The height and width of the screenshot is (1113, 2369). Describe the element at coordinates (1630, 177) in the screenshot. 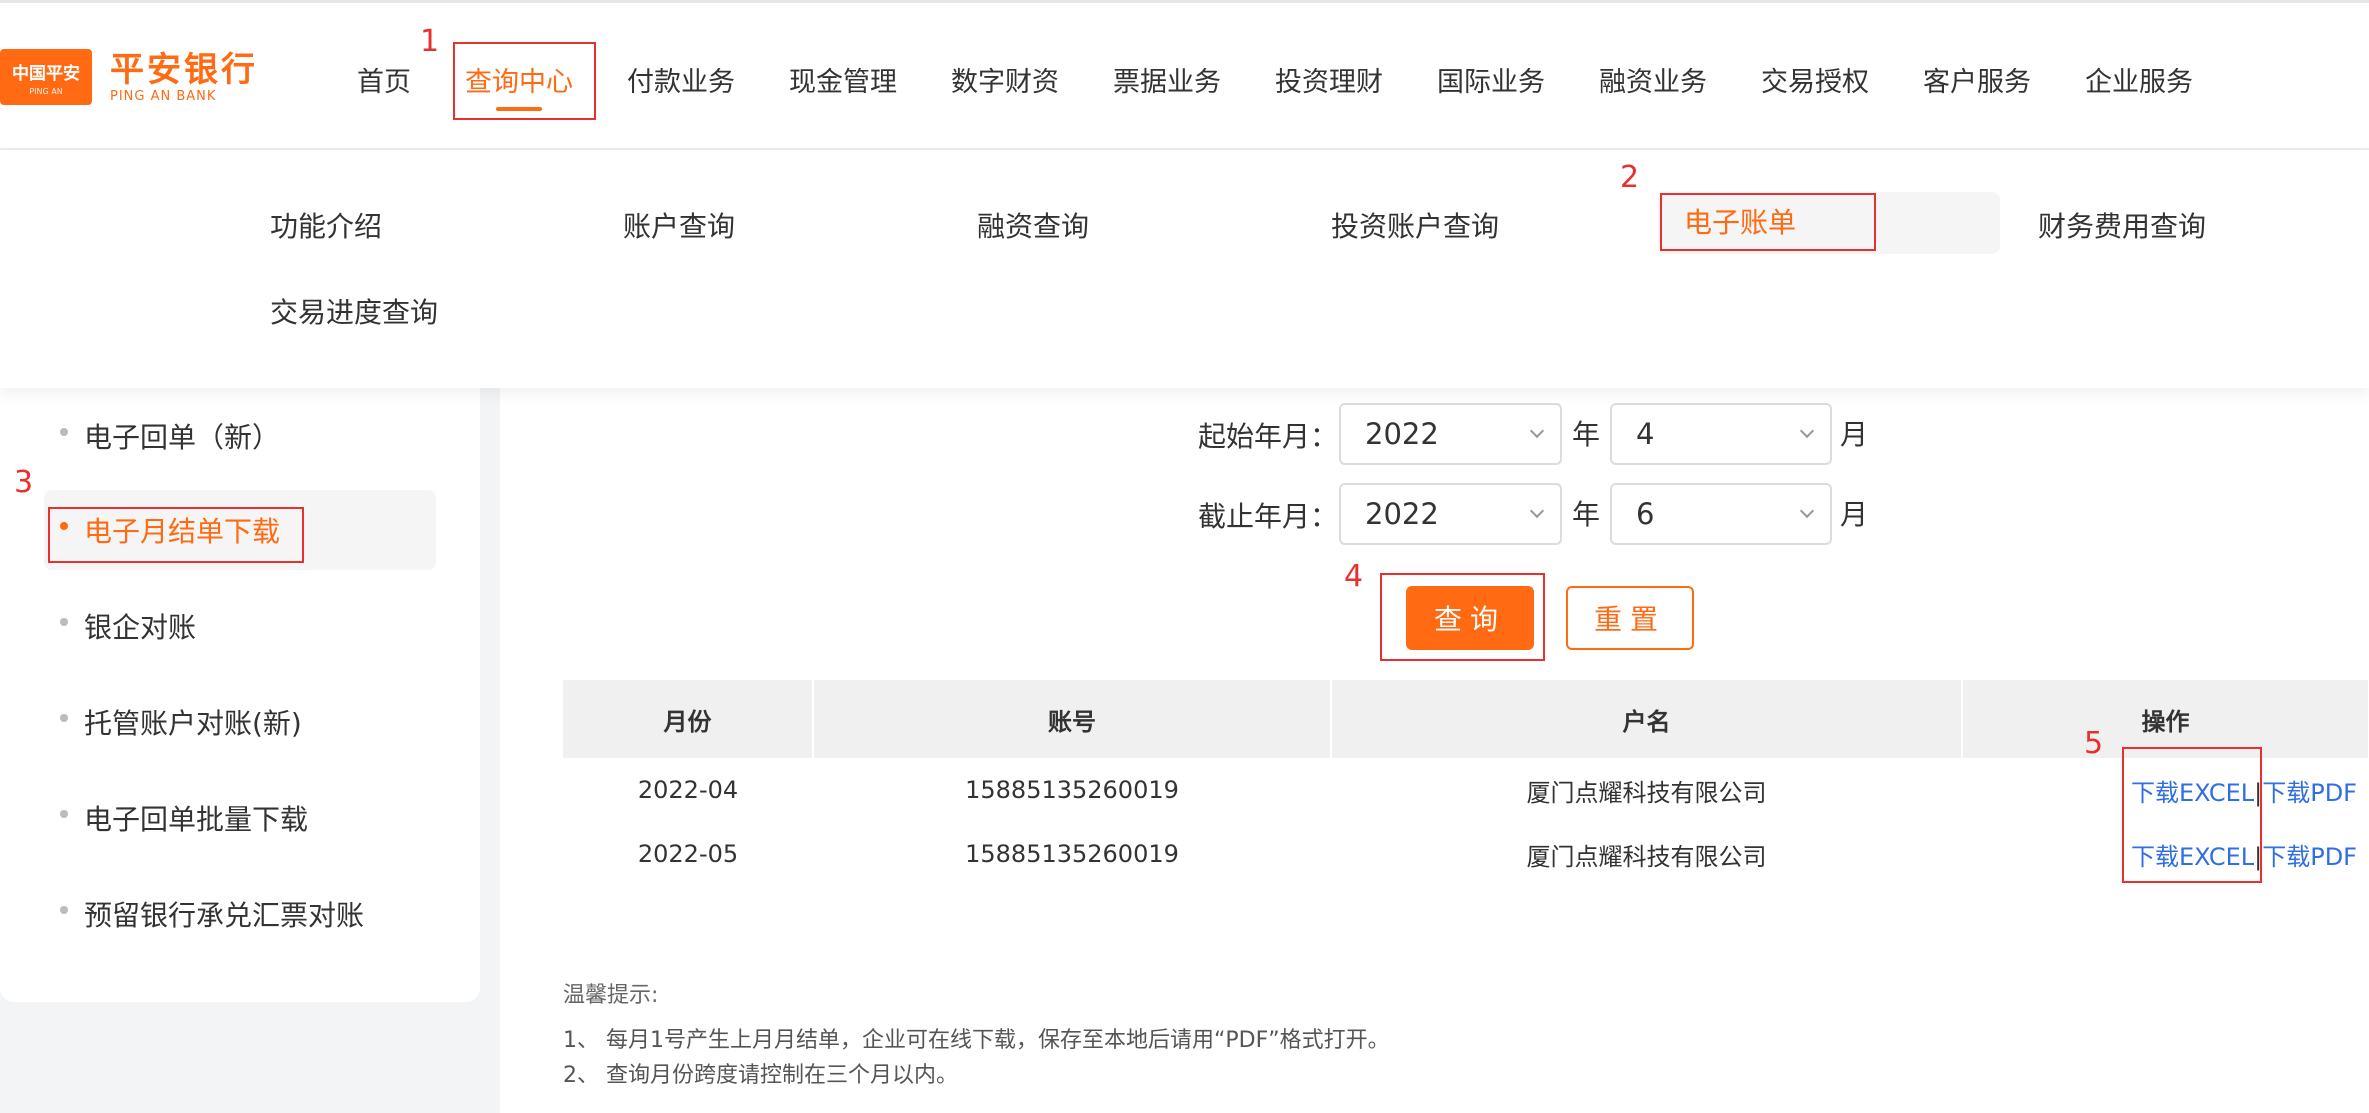

I see `annotation-number-2: 2` at that location.